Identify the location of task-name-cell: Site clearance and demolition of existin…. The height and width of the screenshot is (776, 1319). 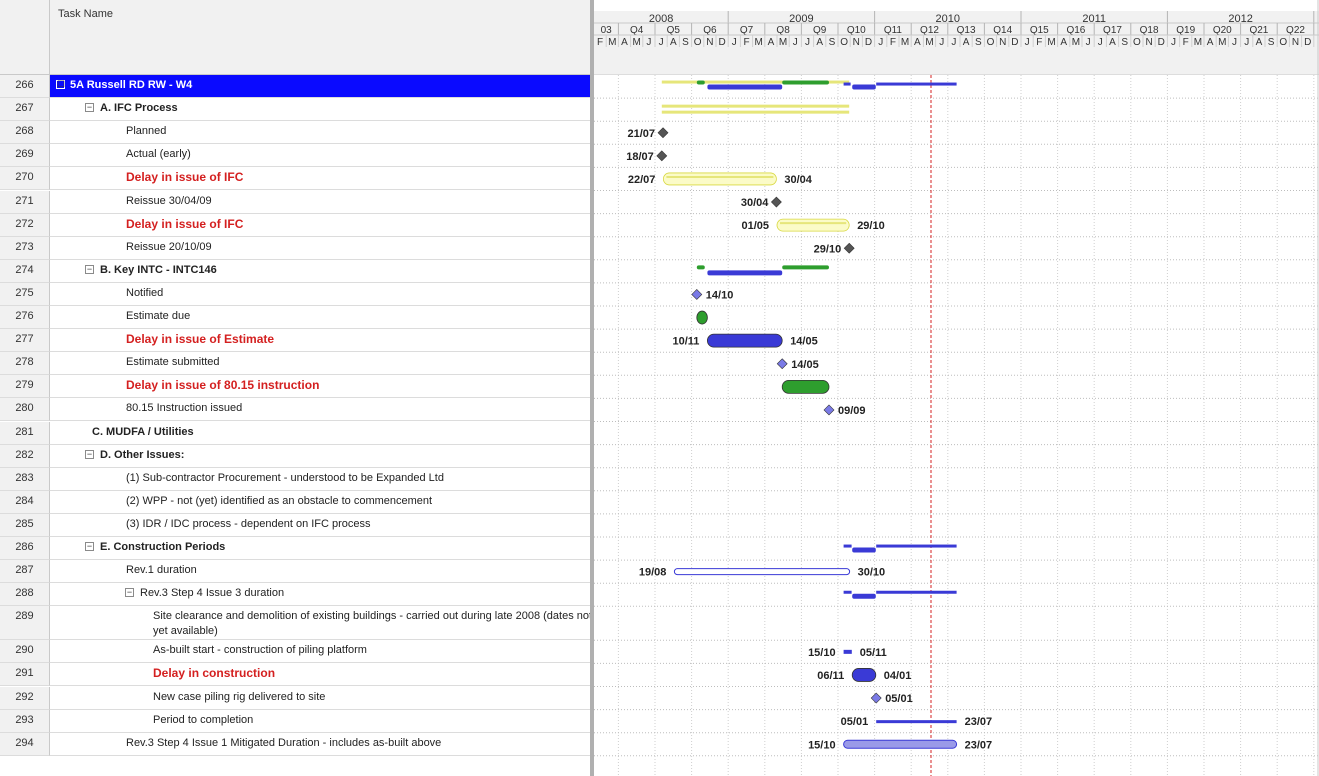
(321, 623).